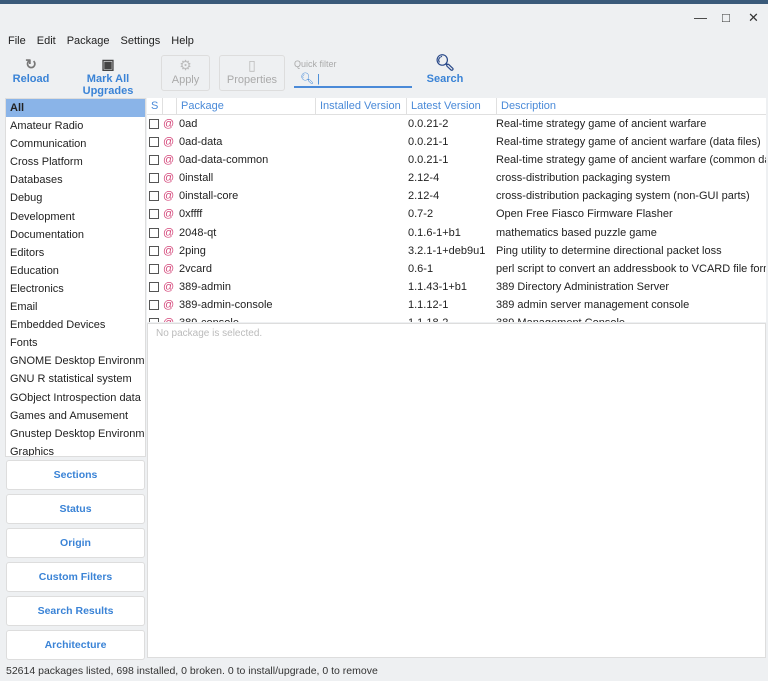 The height and width of the screenshot is (681, 768). I want to click on cell-description: cross-distribution packaging system, so click(583, 178).